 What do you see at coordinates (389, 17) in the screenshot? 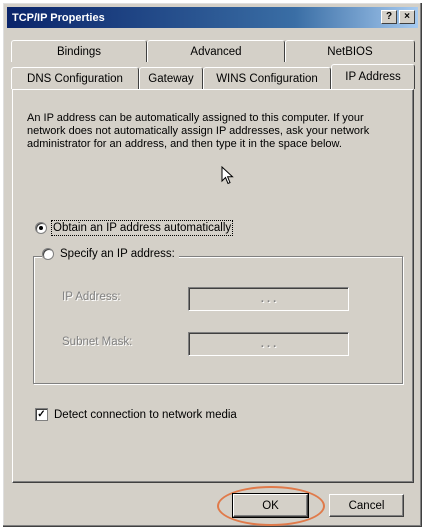
I see `help-icon: ?` at bounding box center [389, 17].